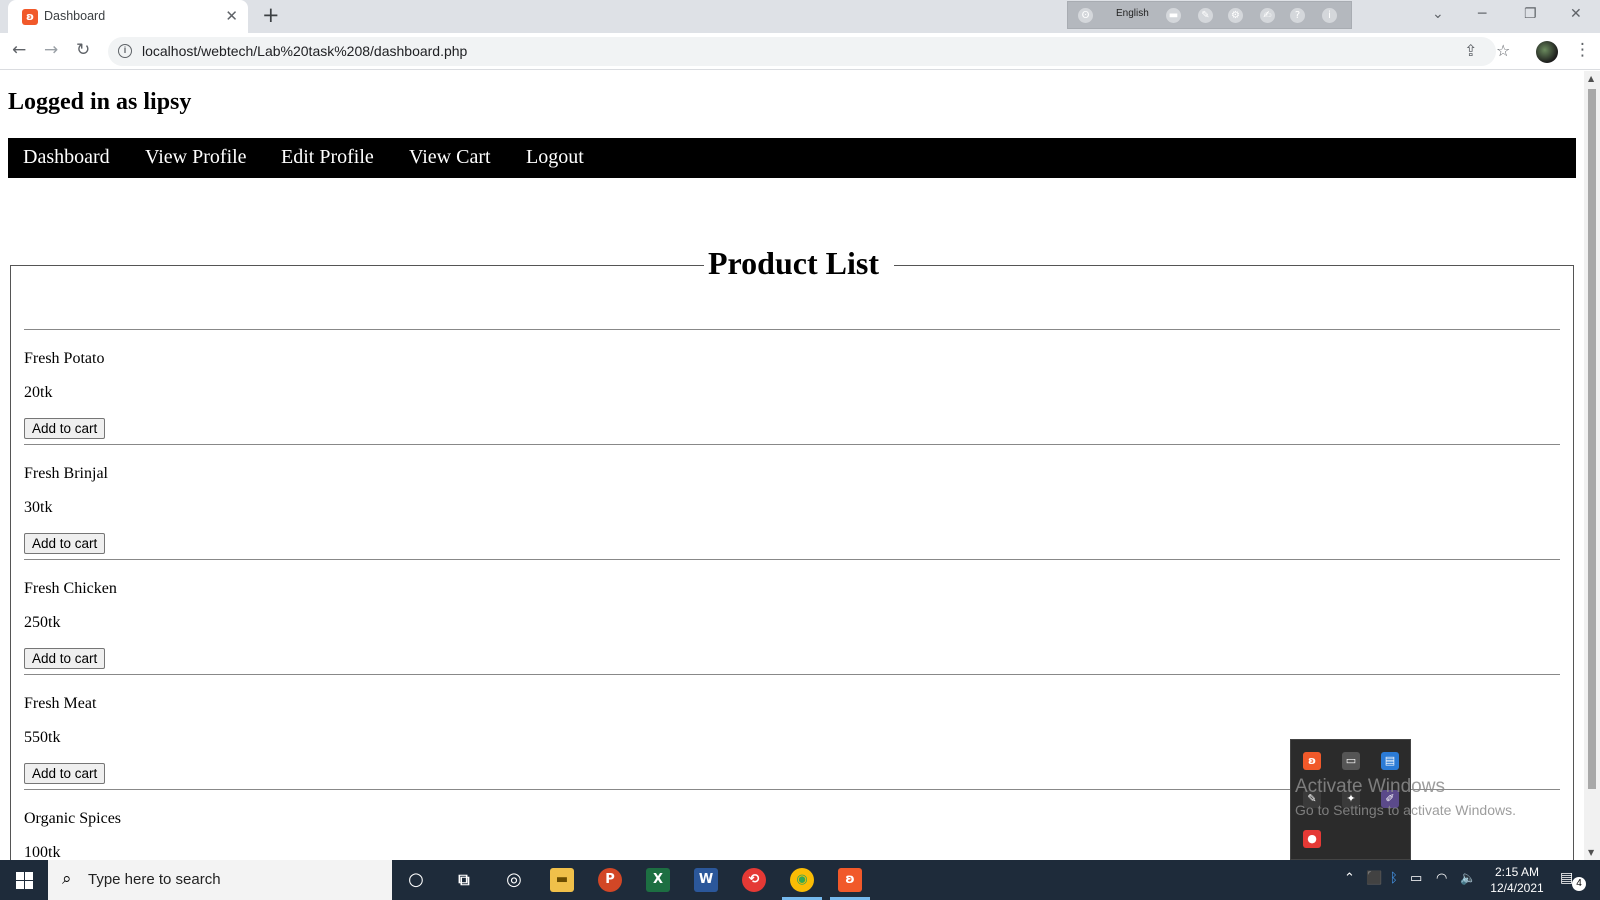  Describe the element at coordinates (1085, 15) in the screenshot. I see `ime-mode-icon: ʘ` at that location.